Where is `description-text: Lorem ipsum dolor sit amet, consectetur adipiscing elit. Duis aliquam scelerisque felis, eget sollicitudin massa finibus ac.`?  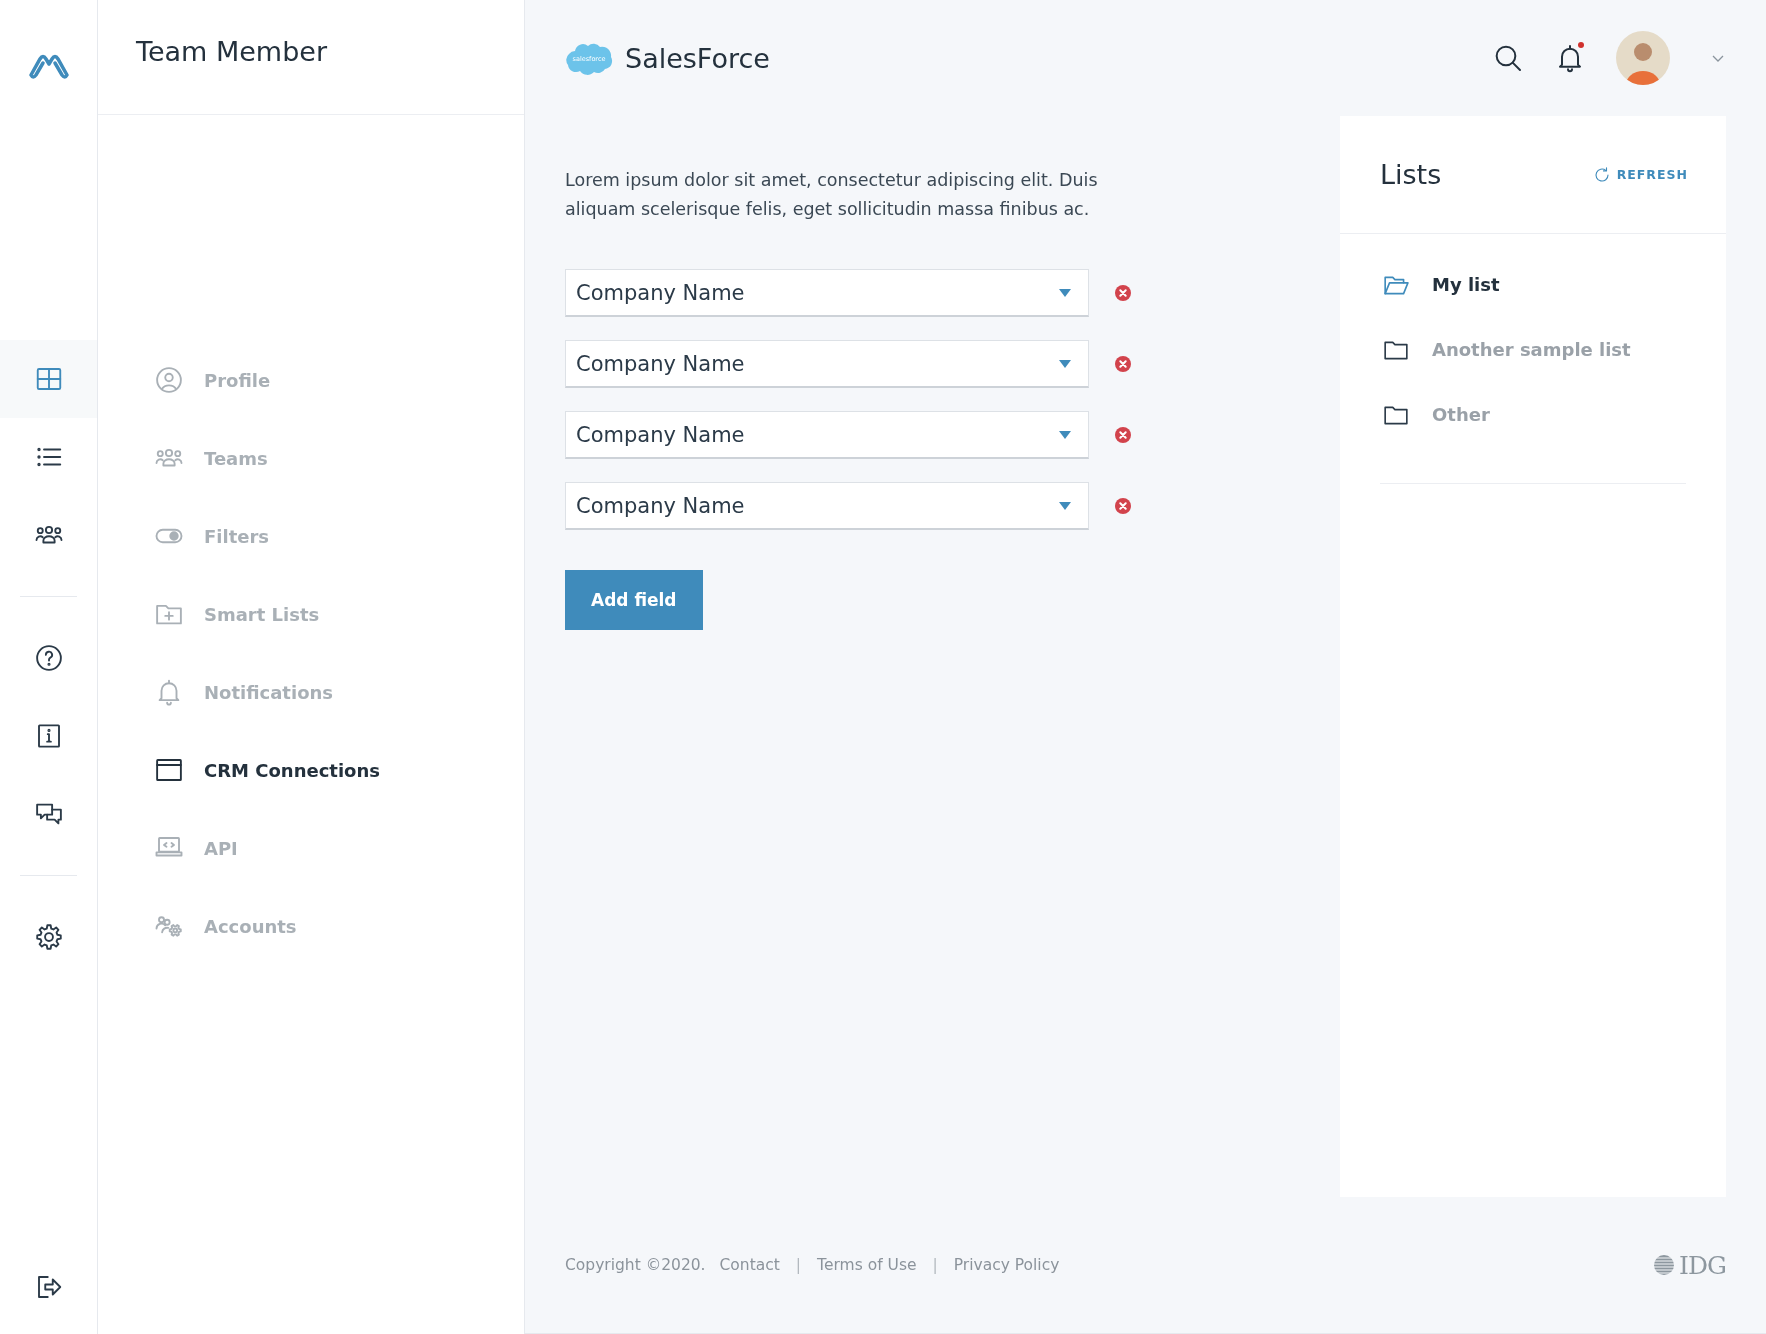 description-text: Lorem ipsum dolor sit amet, consectetur adipiscing elit. Duis aliquam scelerisque felis, eget sollicitudin massa finibus ac. is located at coordinates (832, 195).